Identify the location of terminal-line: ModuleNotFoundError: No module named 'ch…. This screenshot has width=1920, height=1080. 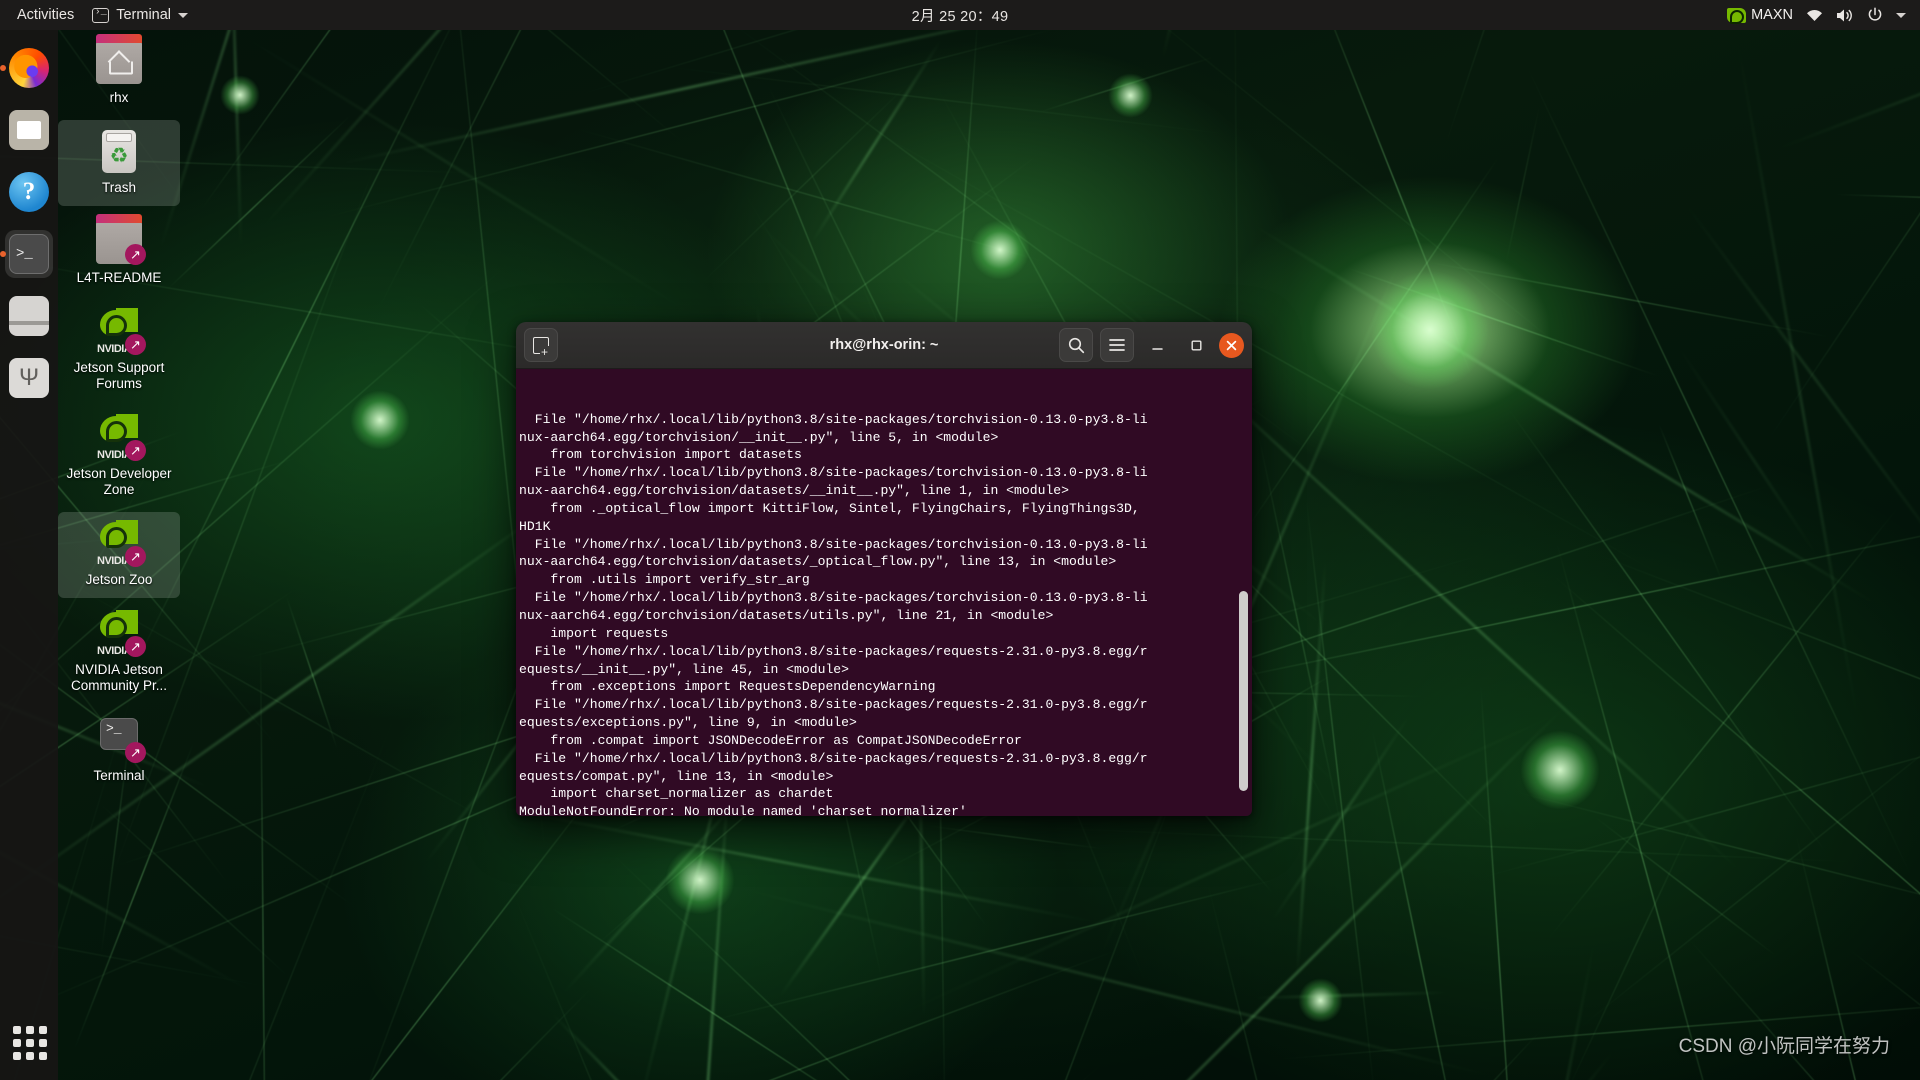
(743, 810).